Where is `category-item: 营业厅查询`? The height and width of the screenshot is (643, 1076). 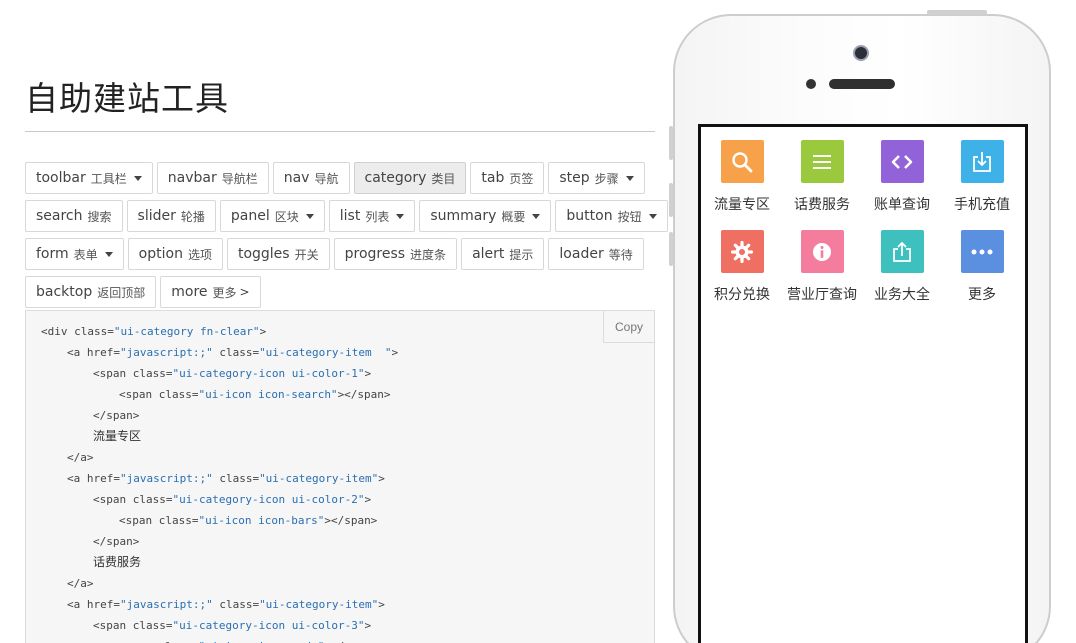
category-item: 营业厅查询 is located at coordinates (822, 267).